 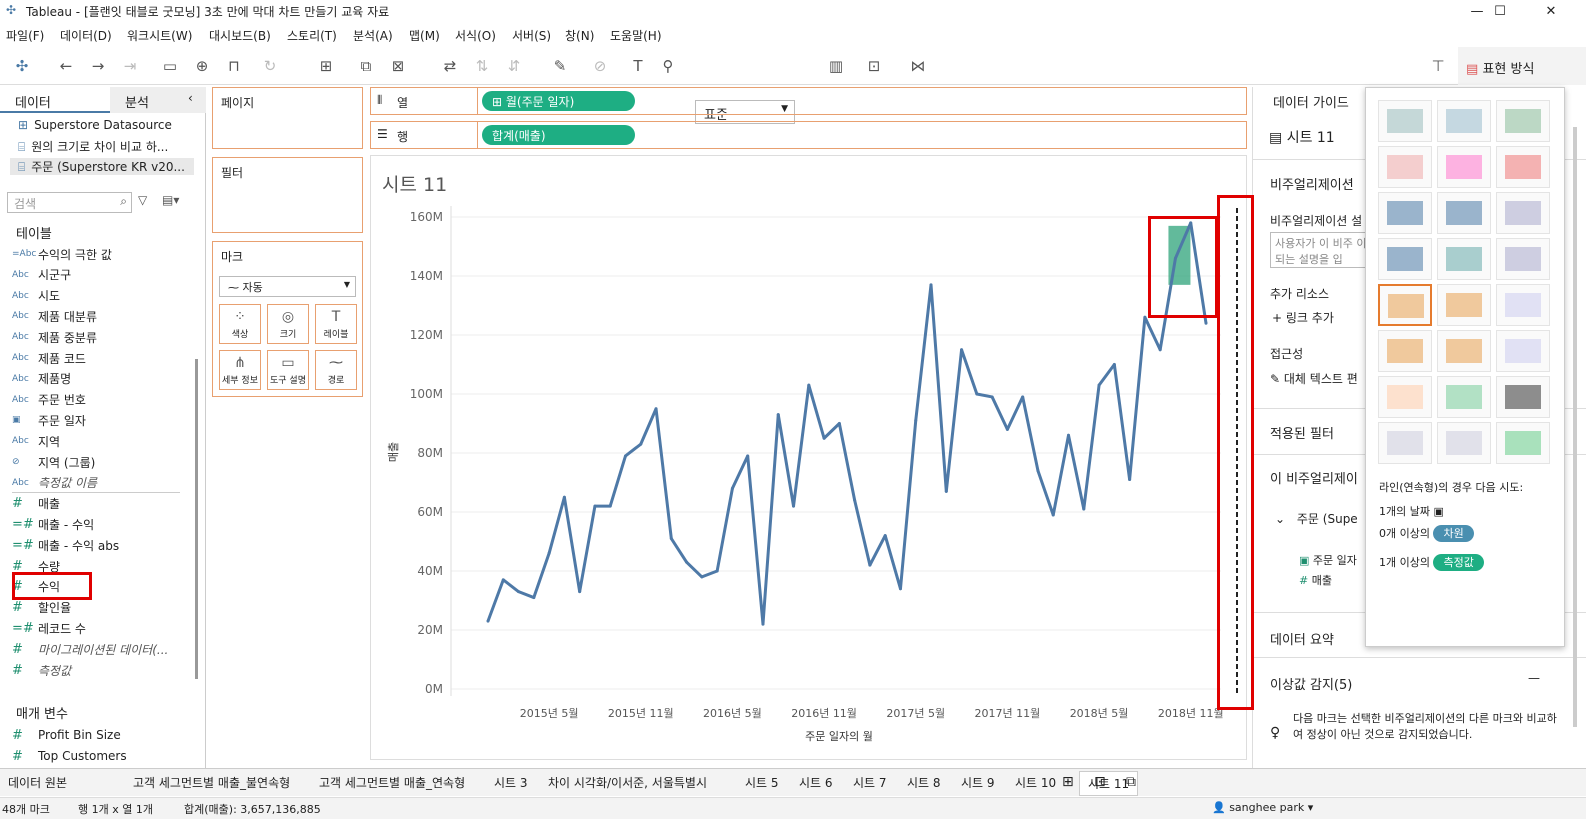 What do you see at coordinates (600, 66) in the screenshot?
I see `group-icon: ⊘` at bounding box center [600, 66].